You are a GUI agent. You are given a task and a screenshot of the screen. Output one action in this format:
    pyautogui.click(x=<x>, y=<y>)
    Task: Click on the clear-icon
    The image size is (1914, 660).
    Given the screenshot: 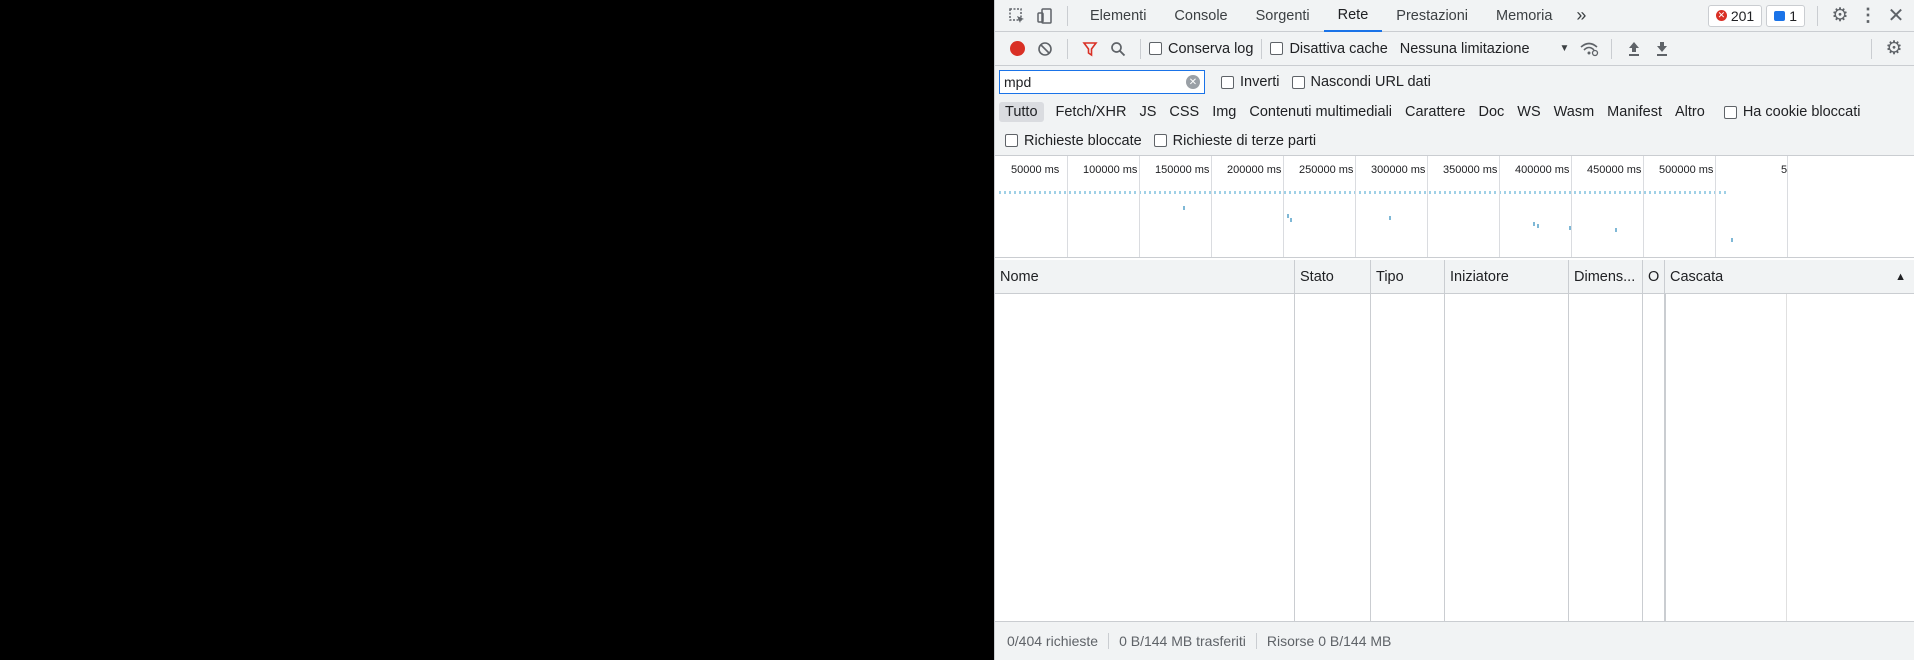 What is the action you would take?
    pyautogui.click(x=1045, y=49)
    